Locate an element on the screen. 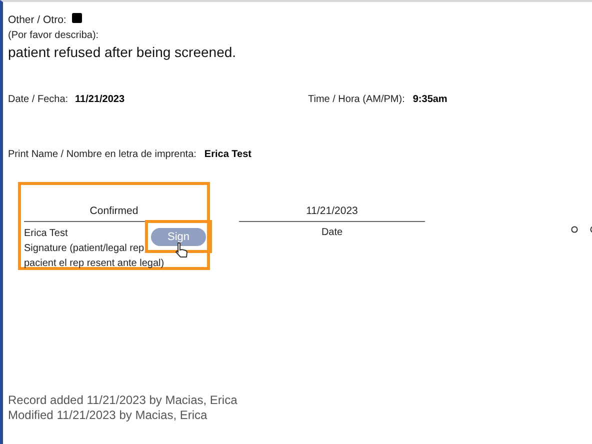  signer-name: Erica Test is located at coordinates (46, 234).